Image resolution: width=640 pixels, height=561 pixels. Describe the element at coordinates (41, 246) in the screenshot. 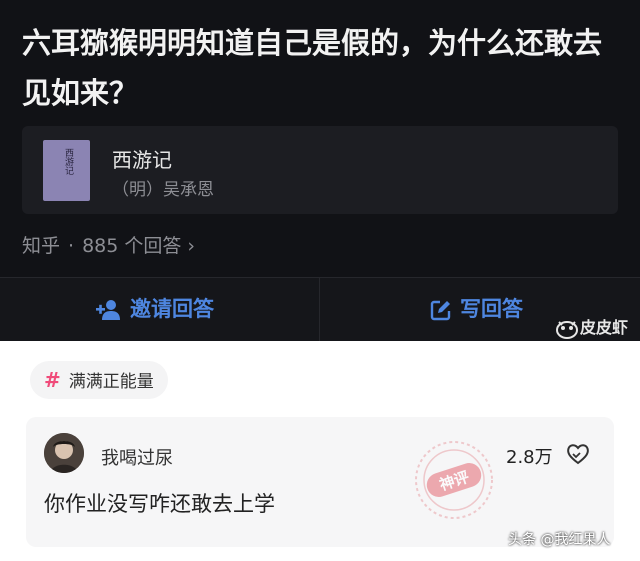

I see `source-label: 知乎` at that location.